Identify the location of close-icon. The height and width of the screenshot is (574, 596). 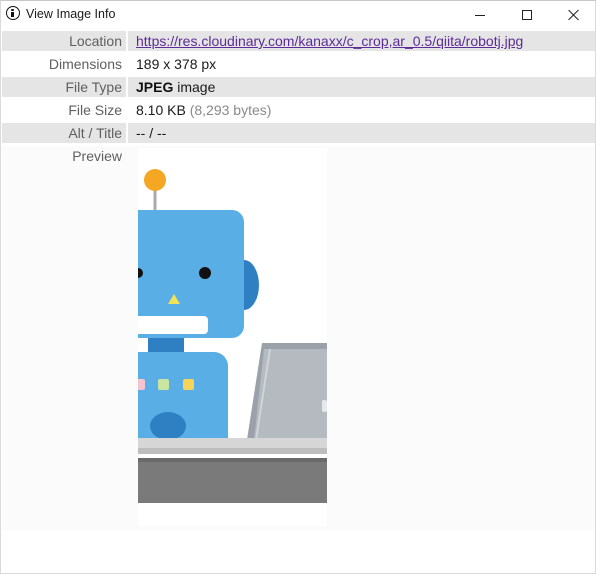
(573, 15).